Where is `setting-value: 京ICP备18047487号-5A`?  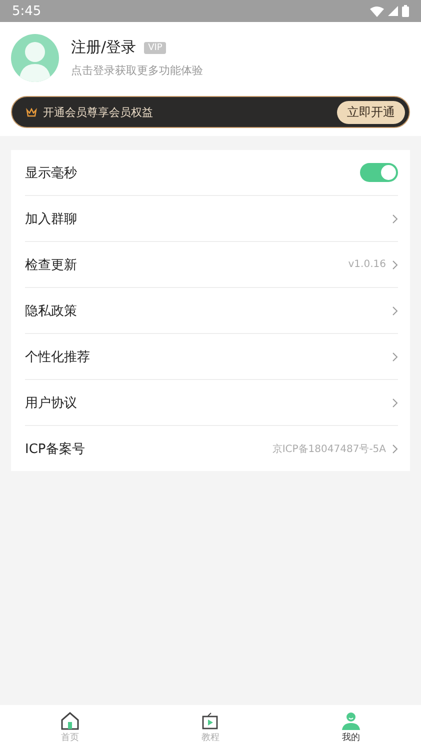 setting-value: 京ICP备18047487号-5A is located at coordinates (329, 449).